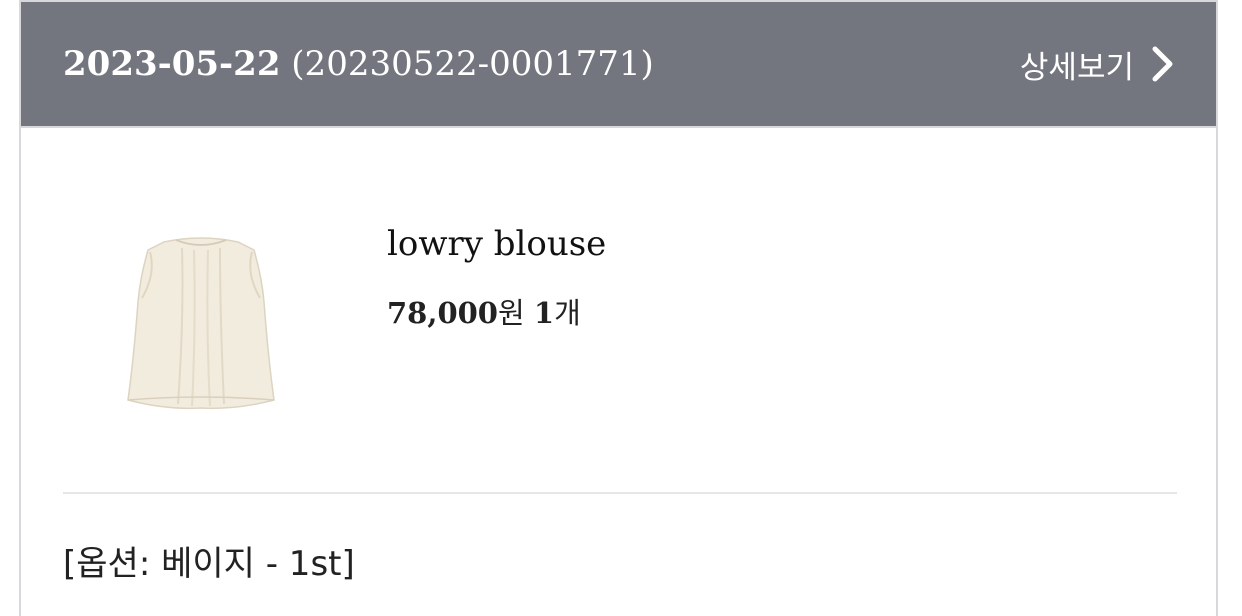 Image resolution: width=1242 pixels, height=616 pixels. Describe the element at coordinates (201, 323) in the screenshot. I see `product-thumbnail` at that location.